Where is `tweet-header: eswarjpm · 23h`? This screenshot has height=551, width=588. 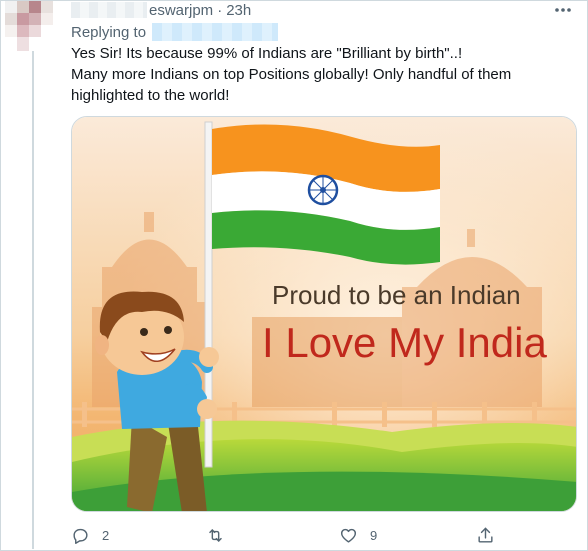
tweet-header: eswarjpm · 23h is located at coordinates (161, 10).